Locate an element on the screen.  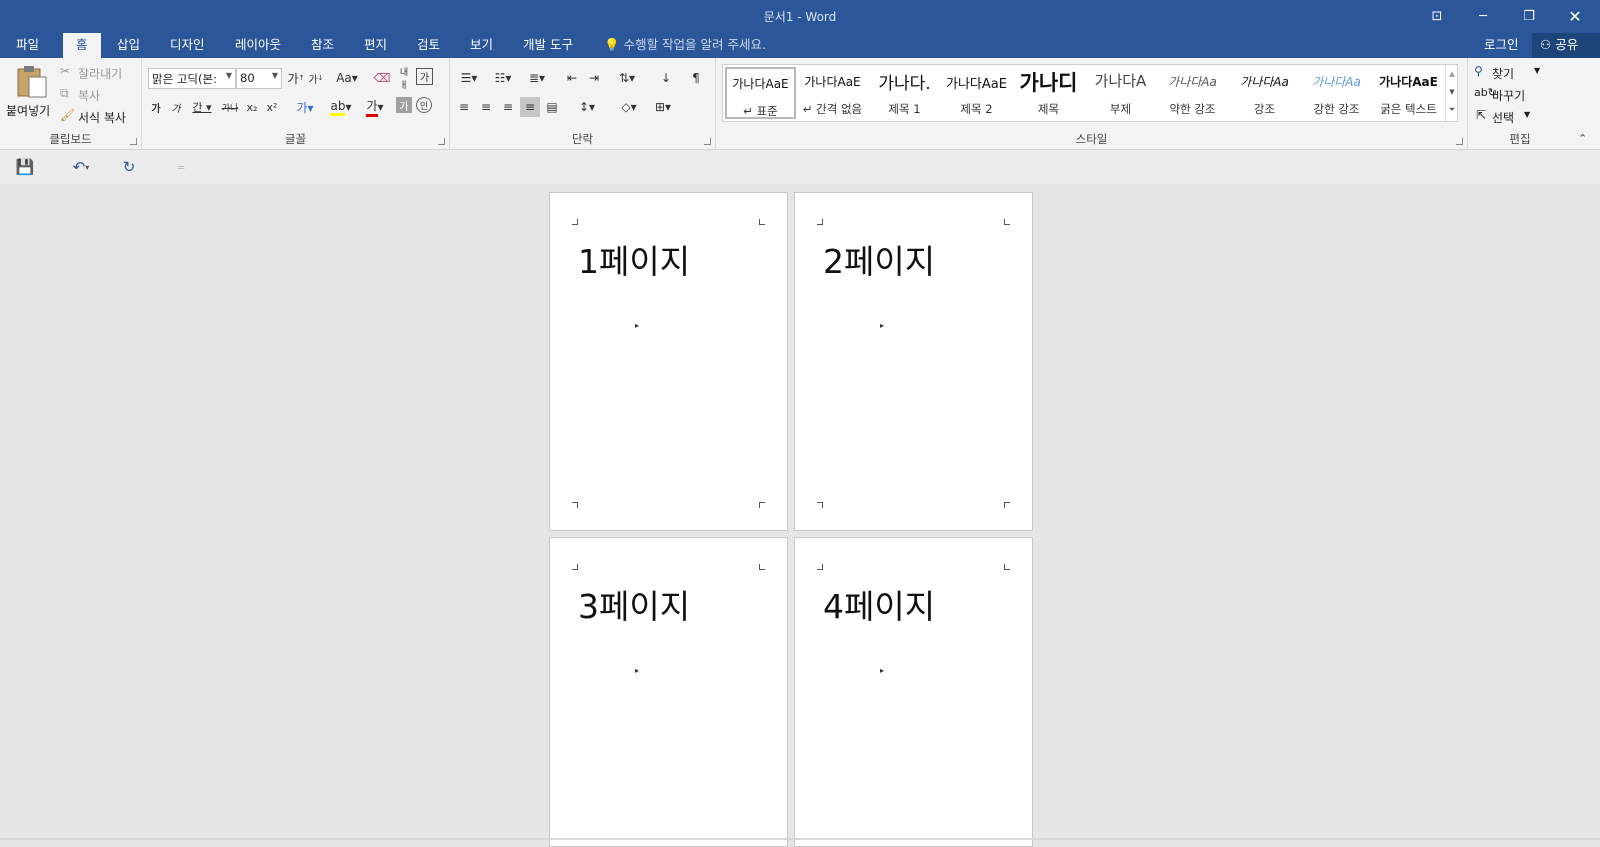
paragraph-launcher-icon is located at coordinates (707, 141).